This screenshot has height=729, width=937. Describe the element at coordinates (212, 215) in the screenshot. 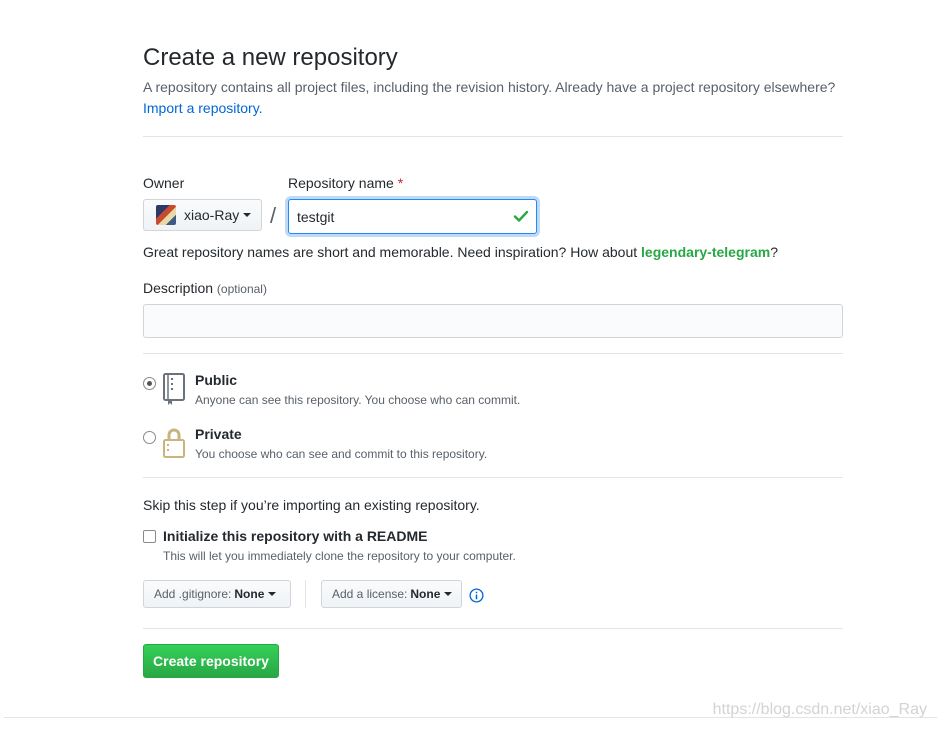

I see `owner-name: xiao-Ray` at that location.